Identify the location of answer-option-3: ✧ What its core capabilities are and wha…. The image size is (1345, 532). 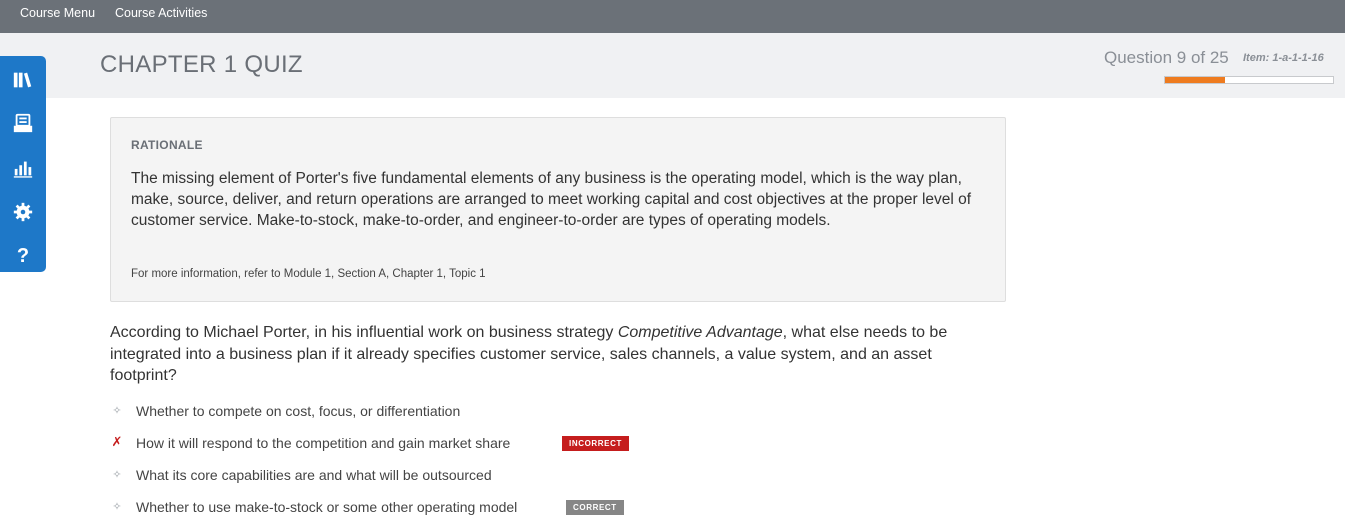
(460, 476).